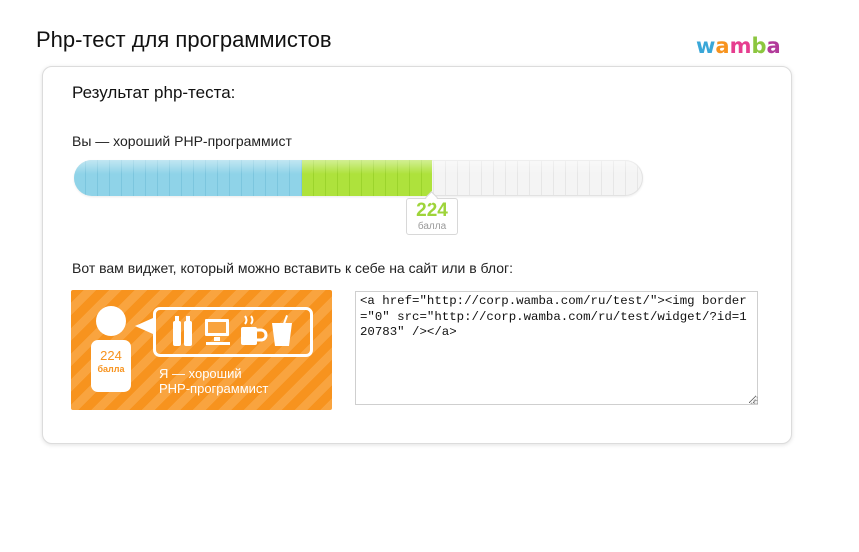  I want to click on score-box: 224 балла, so click(432, 213).